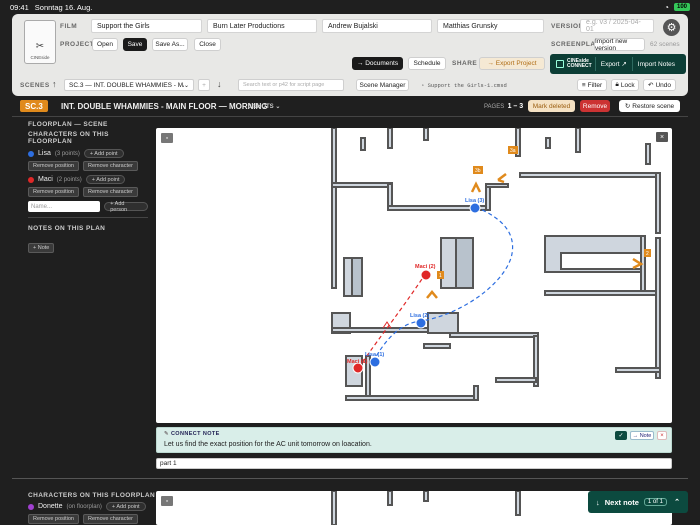 This screenshot has height=525, width=700. I want to click on restore-scene-button: ↻ Restore scene, so click(649, 106).